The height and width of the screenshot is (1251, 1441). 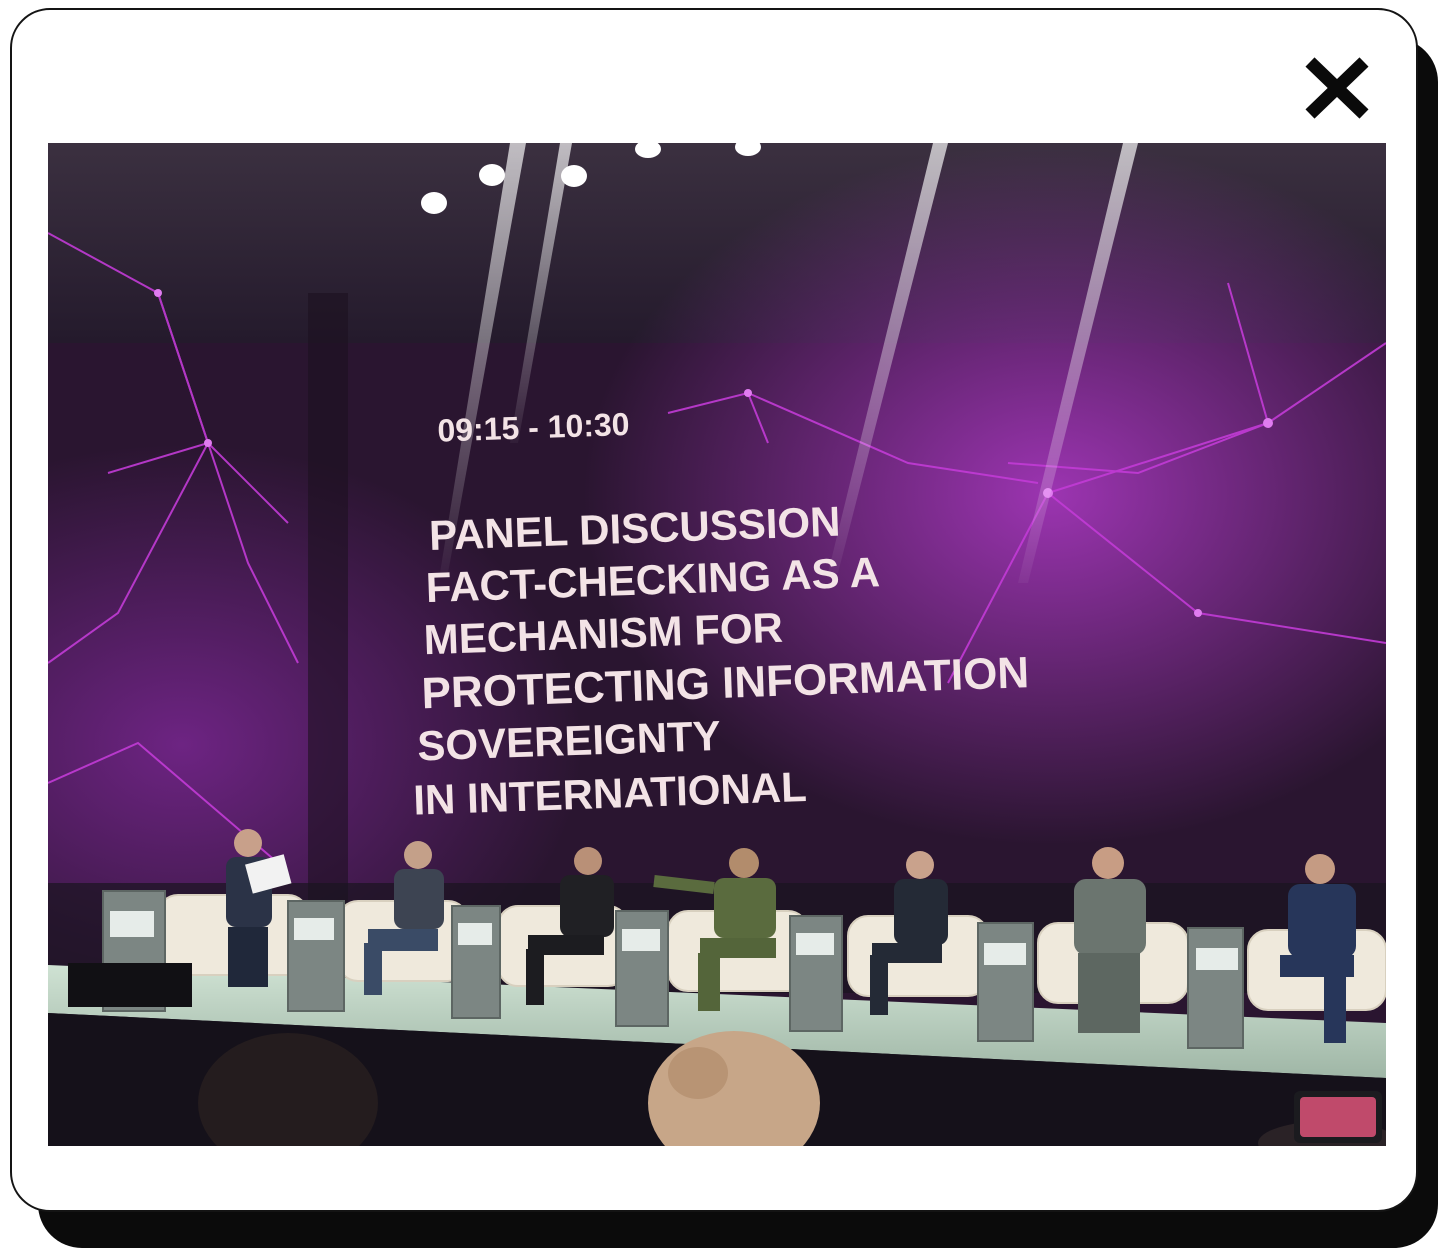 I want to click on close-icon, so click(x=1337, y=88).